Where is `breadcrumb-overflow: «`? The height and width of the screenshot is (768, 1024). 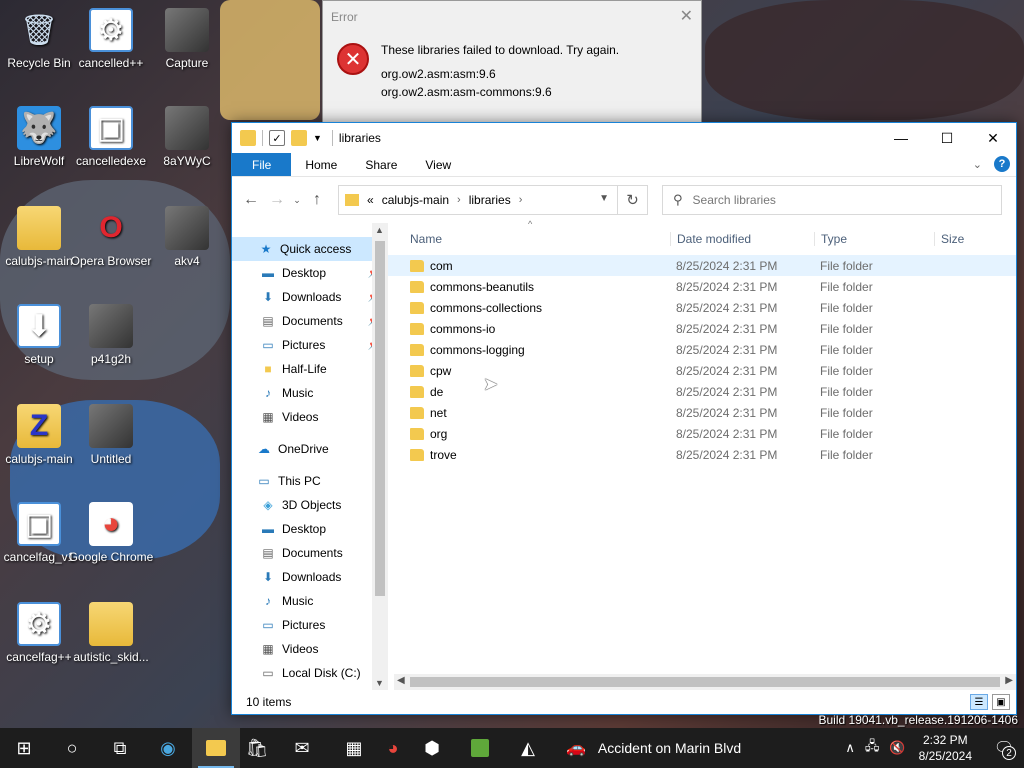 breadcrumb-overflow: « is located at coordinates (370, 200).